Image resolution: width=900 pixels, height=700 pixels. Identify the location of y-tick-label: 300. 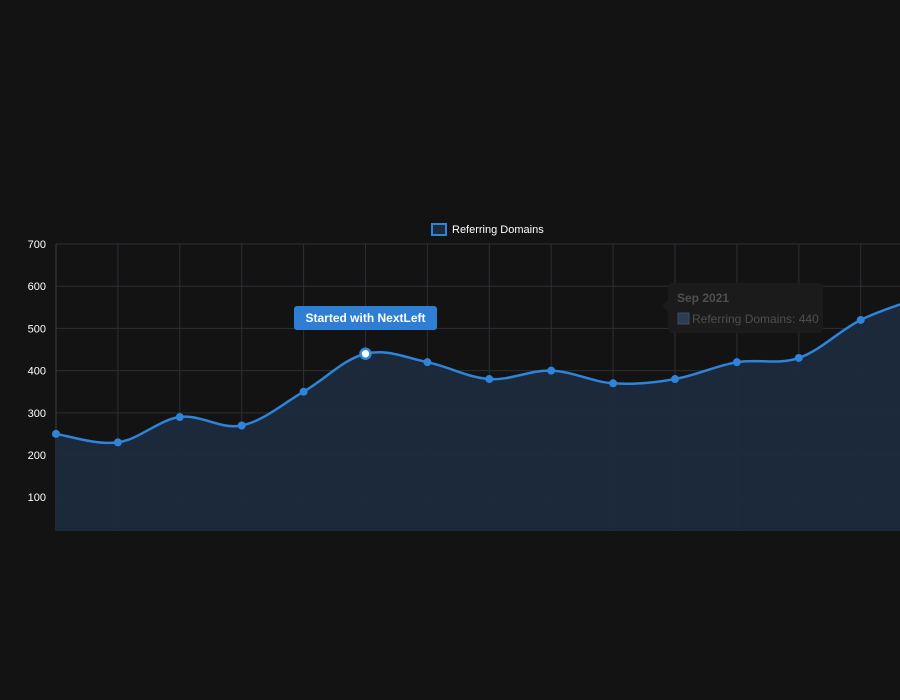
(37, 414).